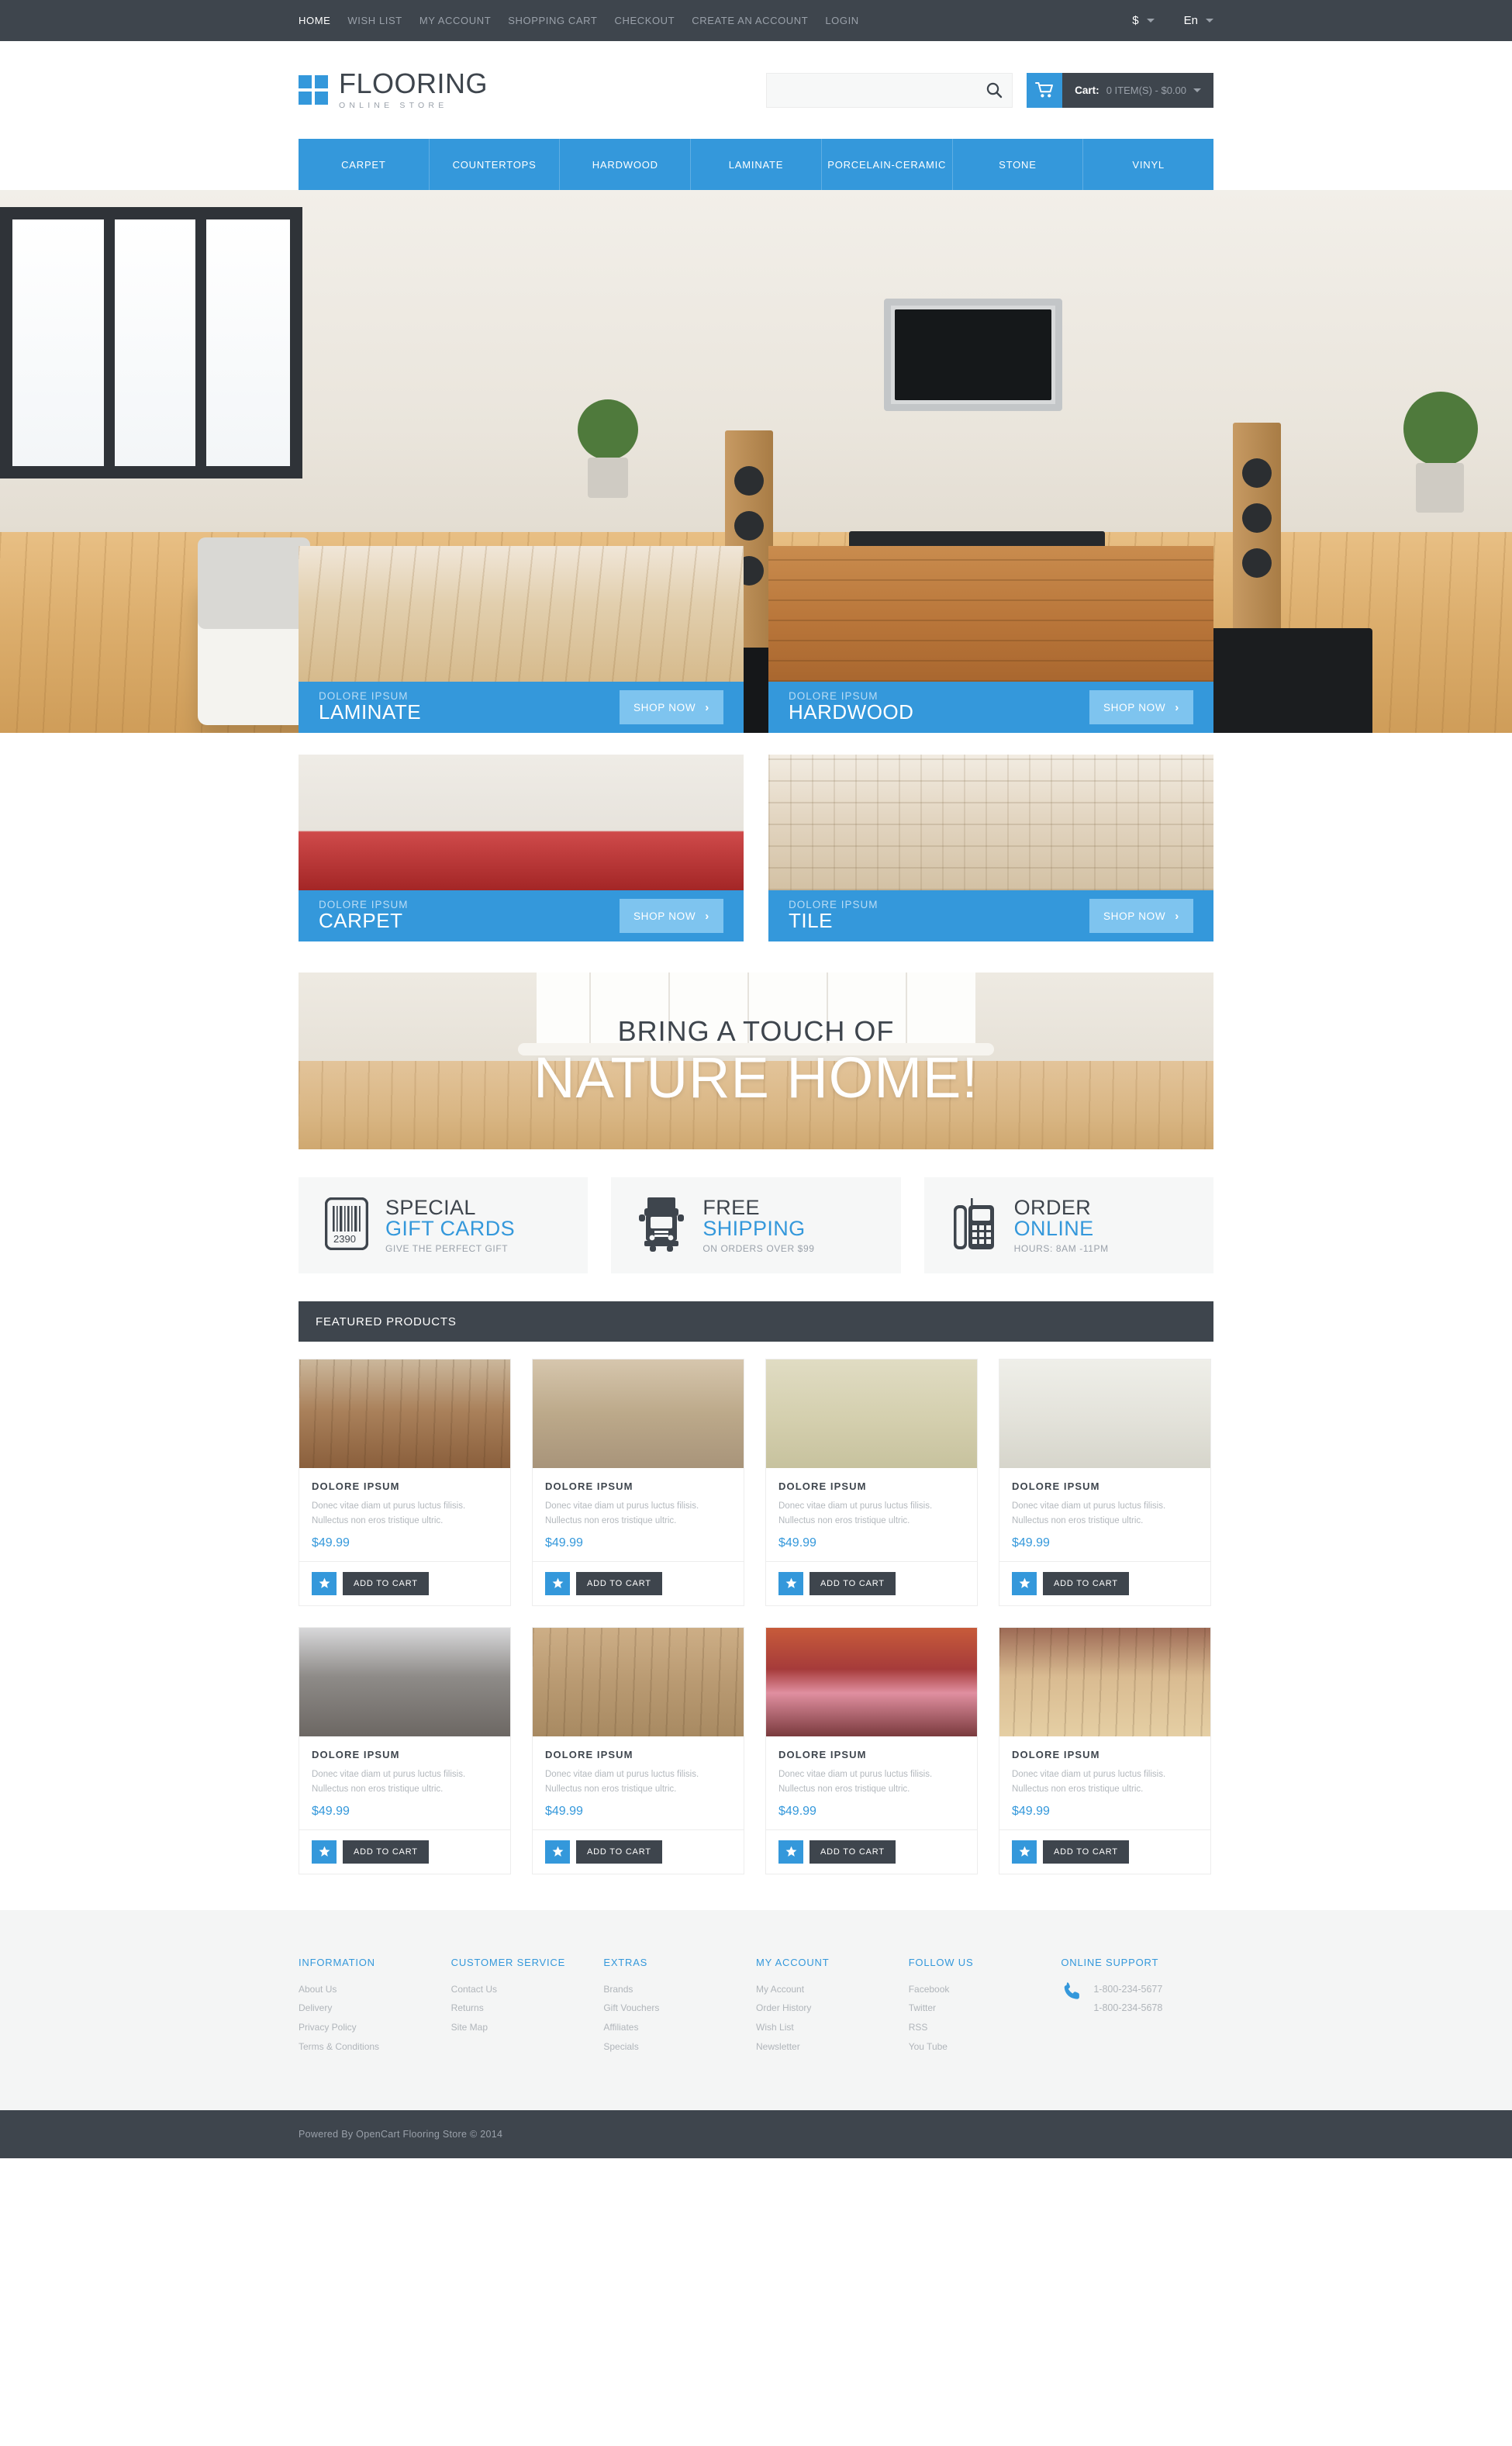  What do you see at coordinates (375, 2047) in the screenshot?
I see `footer-link: Terms & Conditions` at bounding box center [375, 2047].